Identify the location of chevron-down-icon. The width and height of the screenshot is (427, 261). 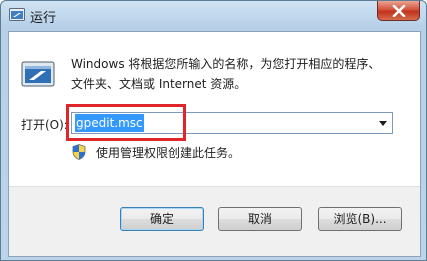
(383, 123).